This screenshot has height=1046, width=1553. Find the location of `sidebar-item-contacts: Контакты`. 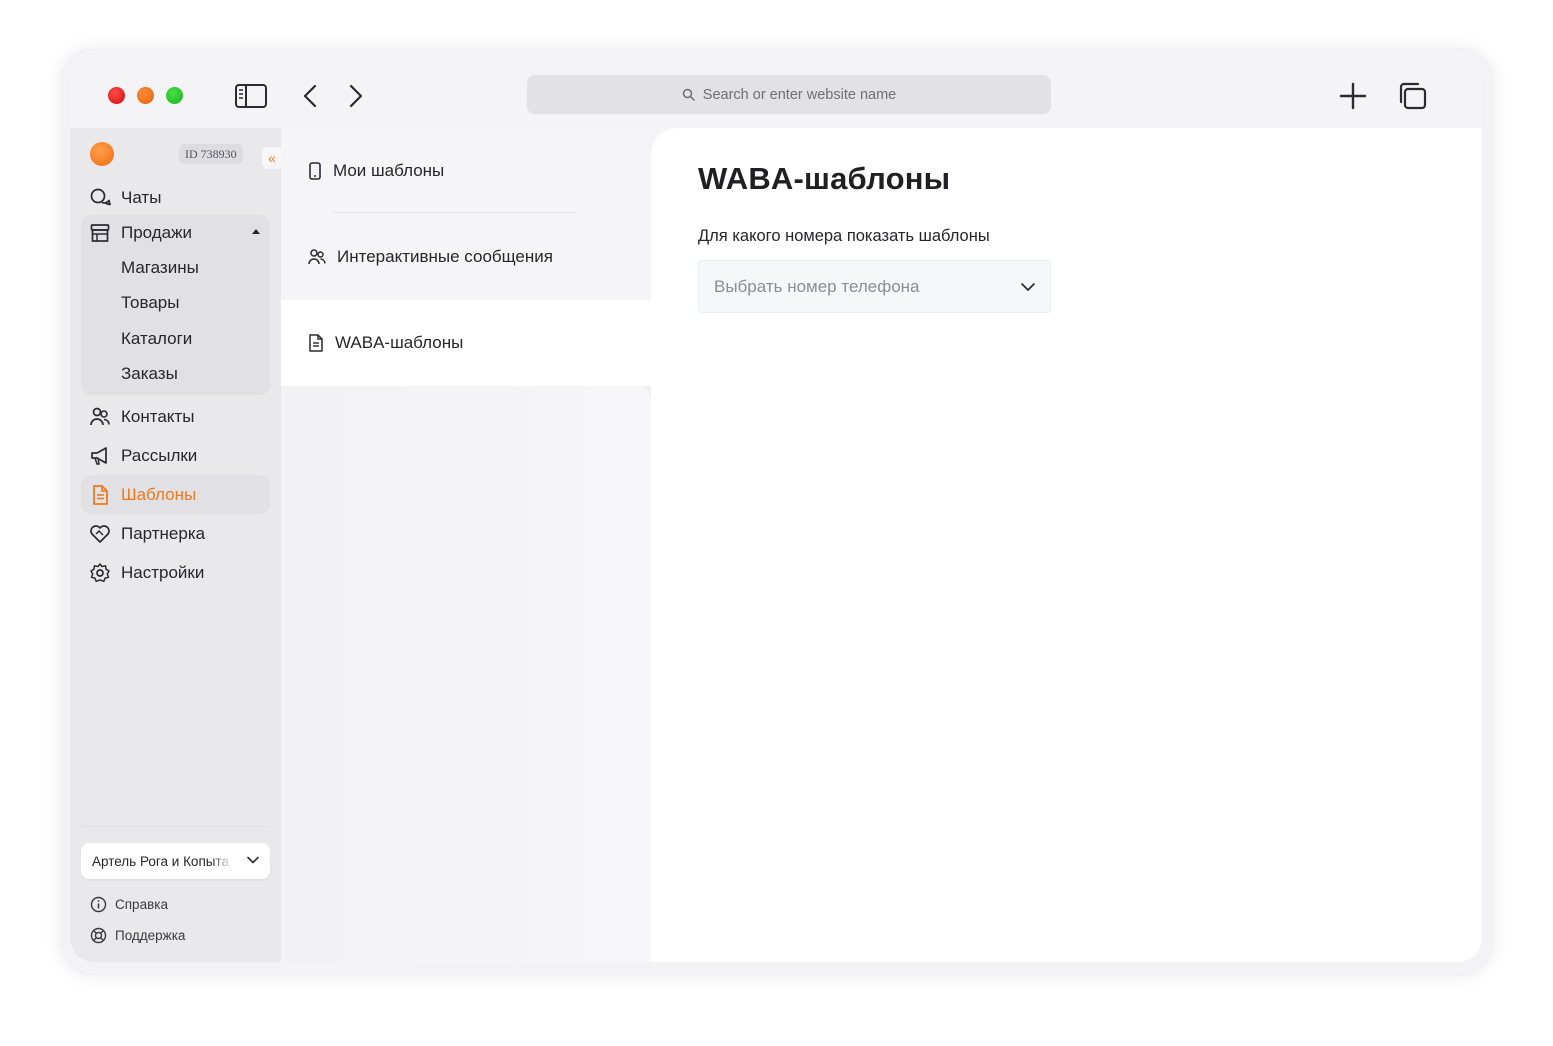

sidebar-item-contacts: Контакты is located at coordinates (175, 416).